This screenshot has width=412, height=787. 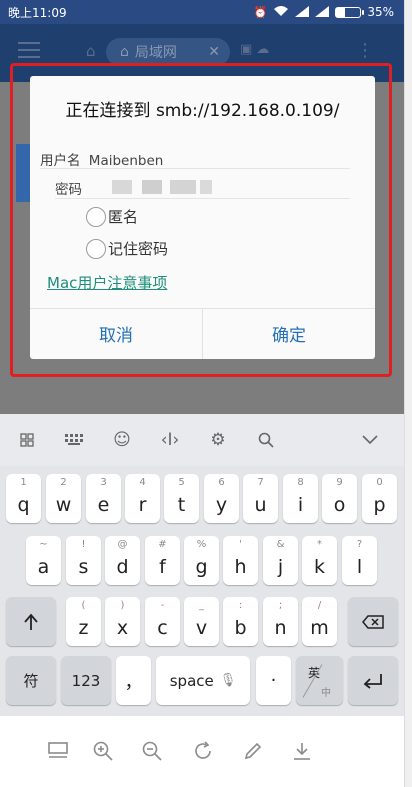 I want to click on microphone-icon: 🎙, so click(x=228, y=680).